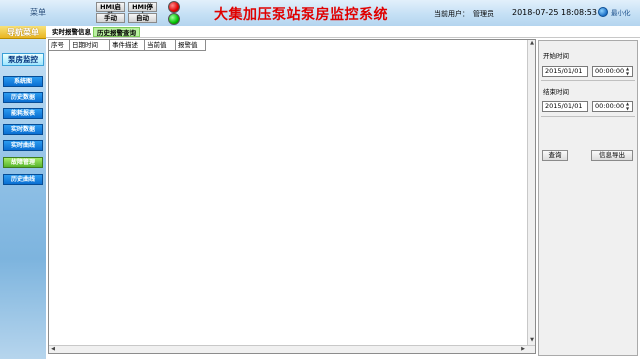  I want to click on hmi-stop-button: HMI停止, so click(142, 10).